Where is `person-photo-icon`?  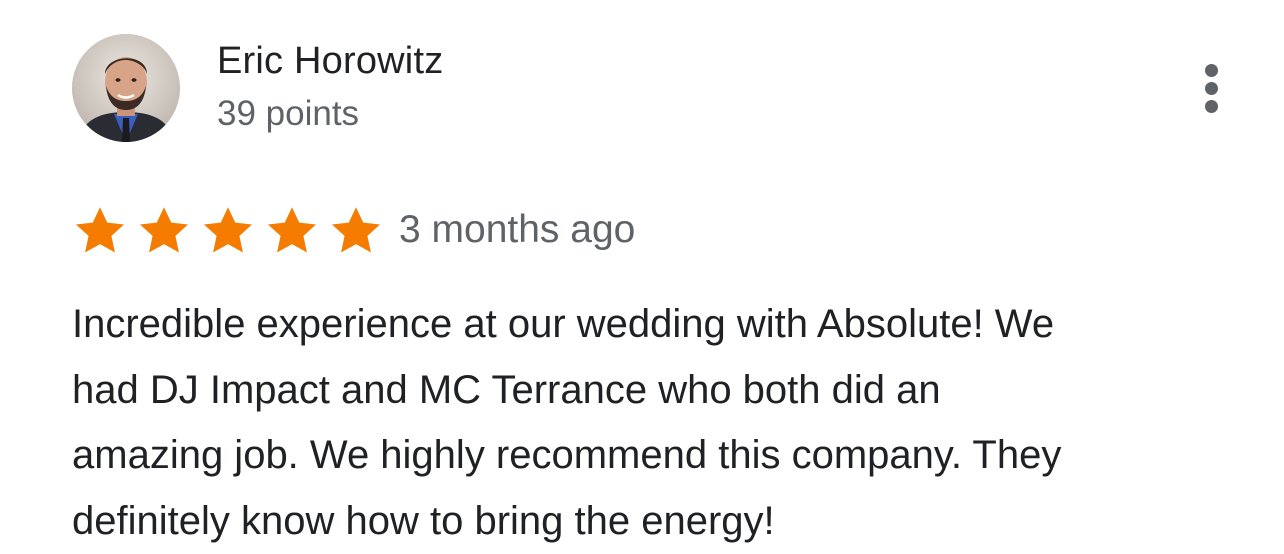 person-photo-icon is located at coordinates (126, 88).